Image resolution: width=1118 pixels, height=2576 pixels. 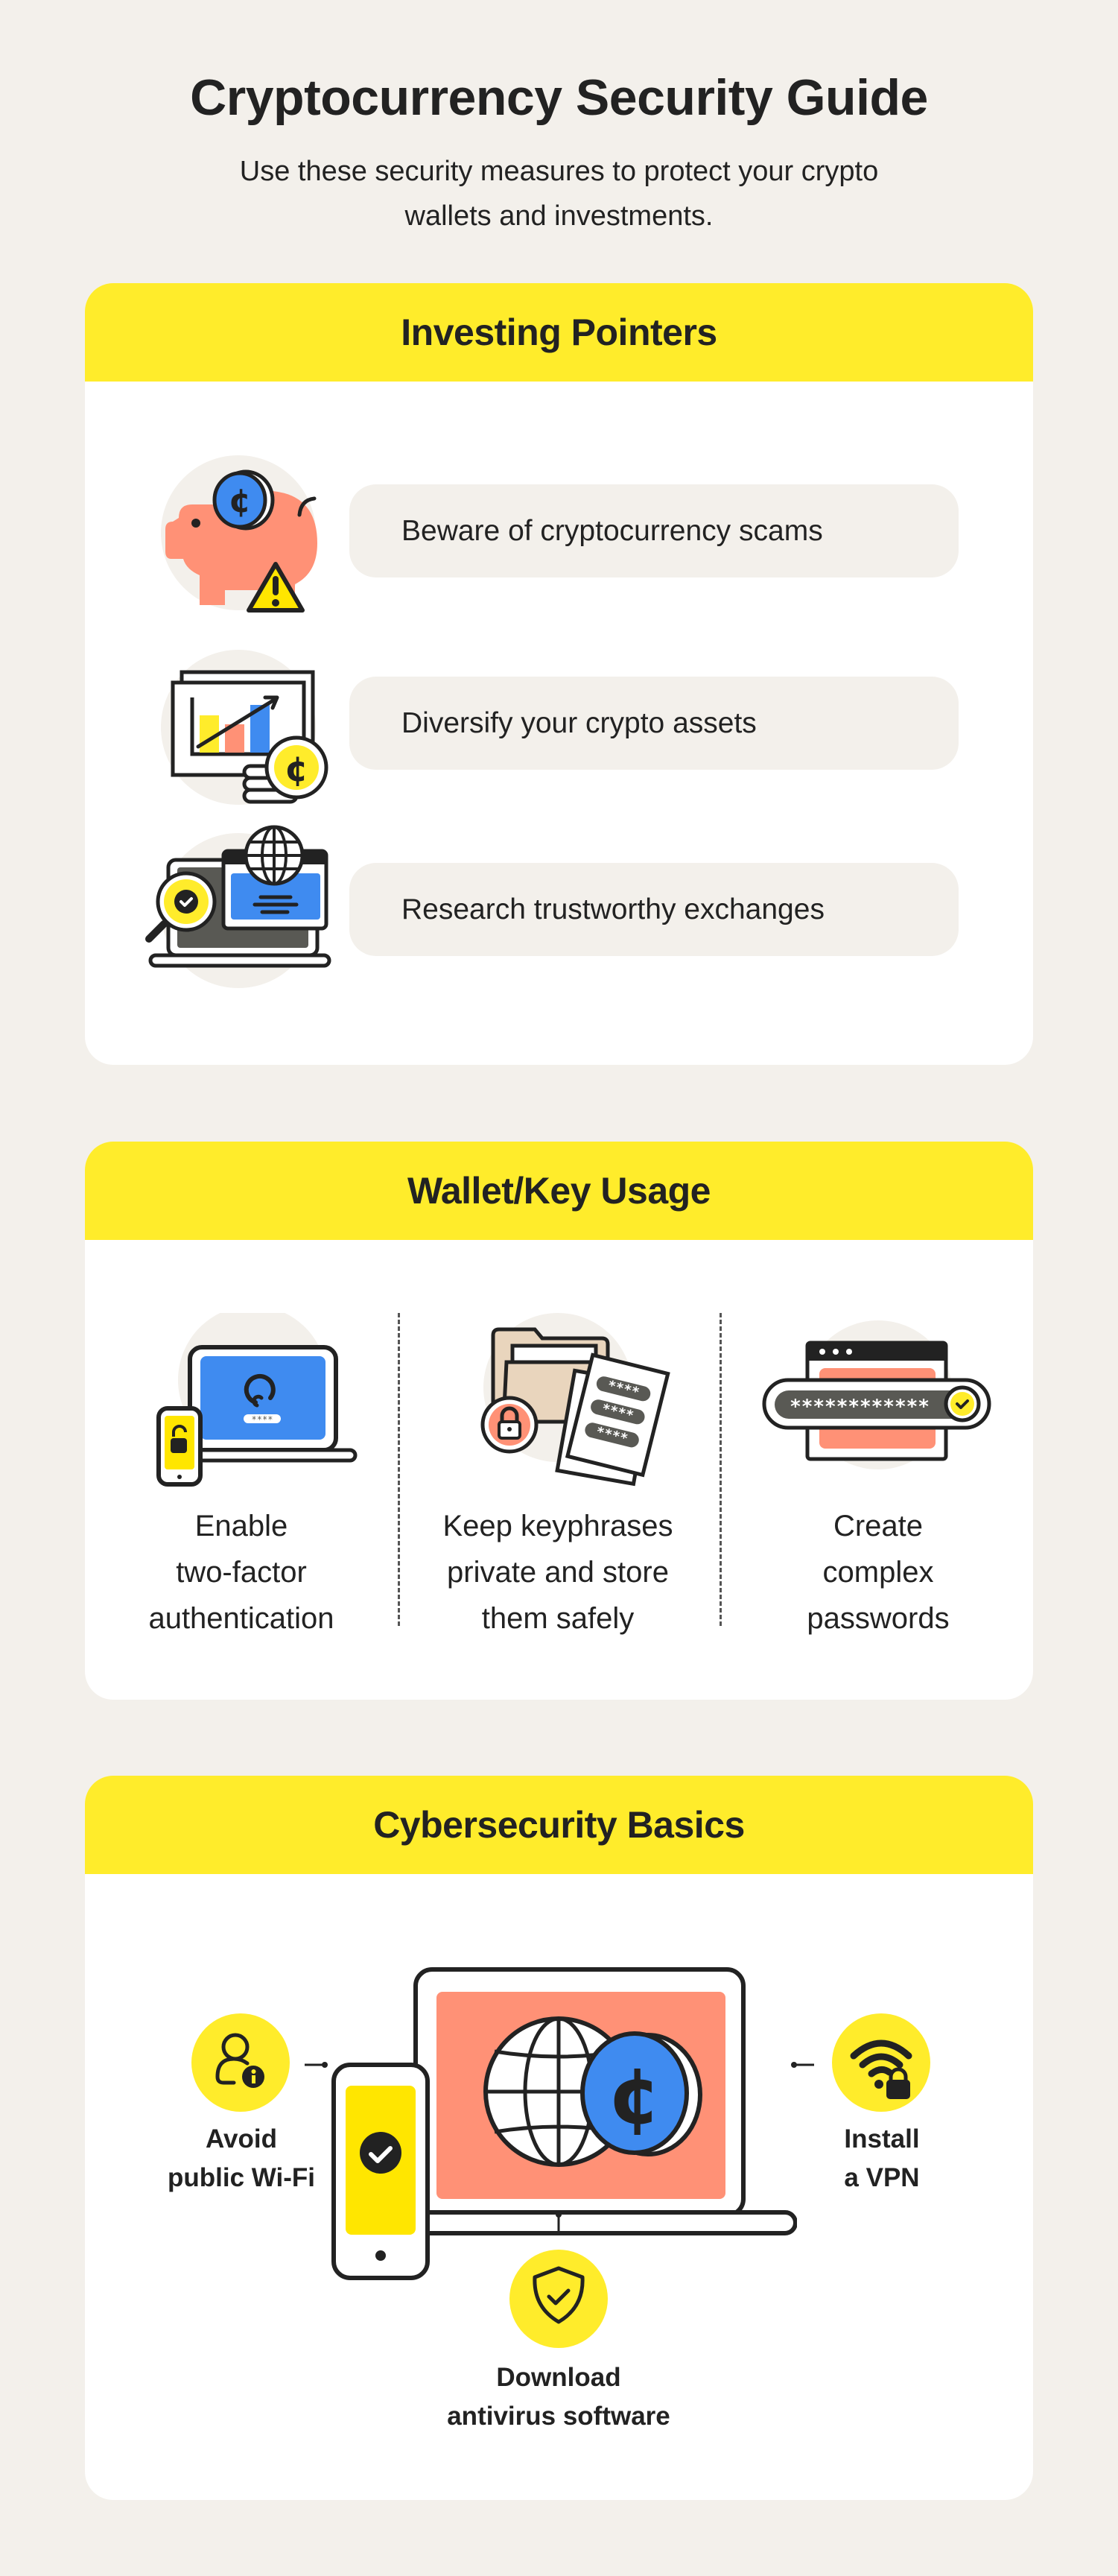 What do you see at coordinates (802, 2063) in the screenshot?
I see `connector-right` at bounding box center [802, 2063].